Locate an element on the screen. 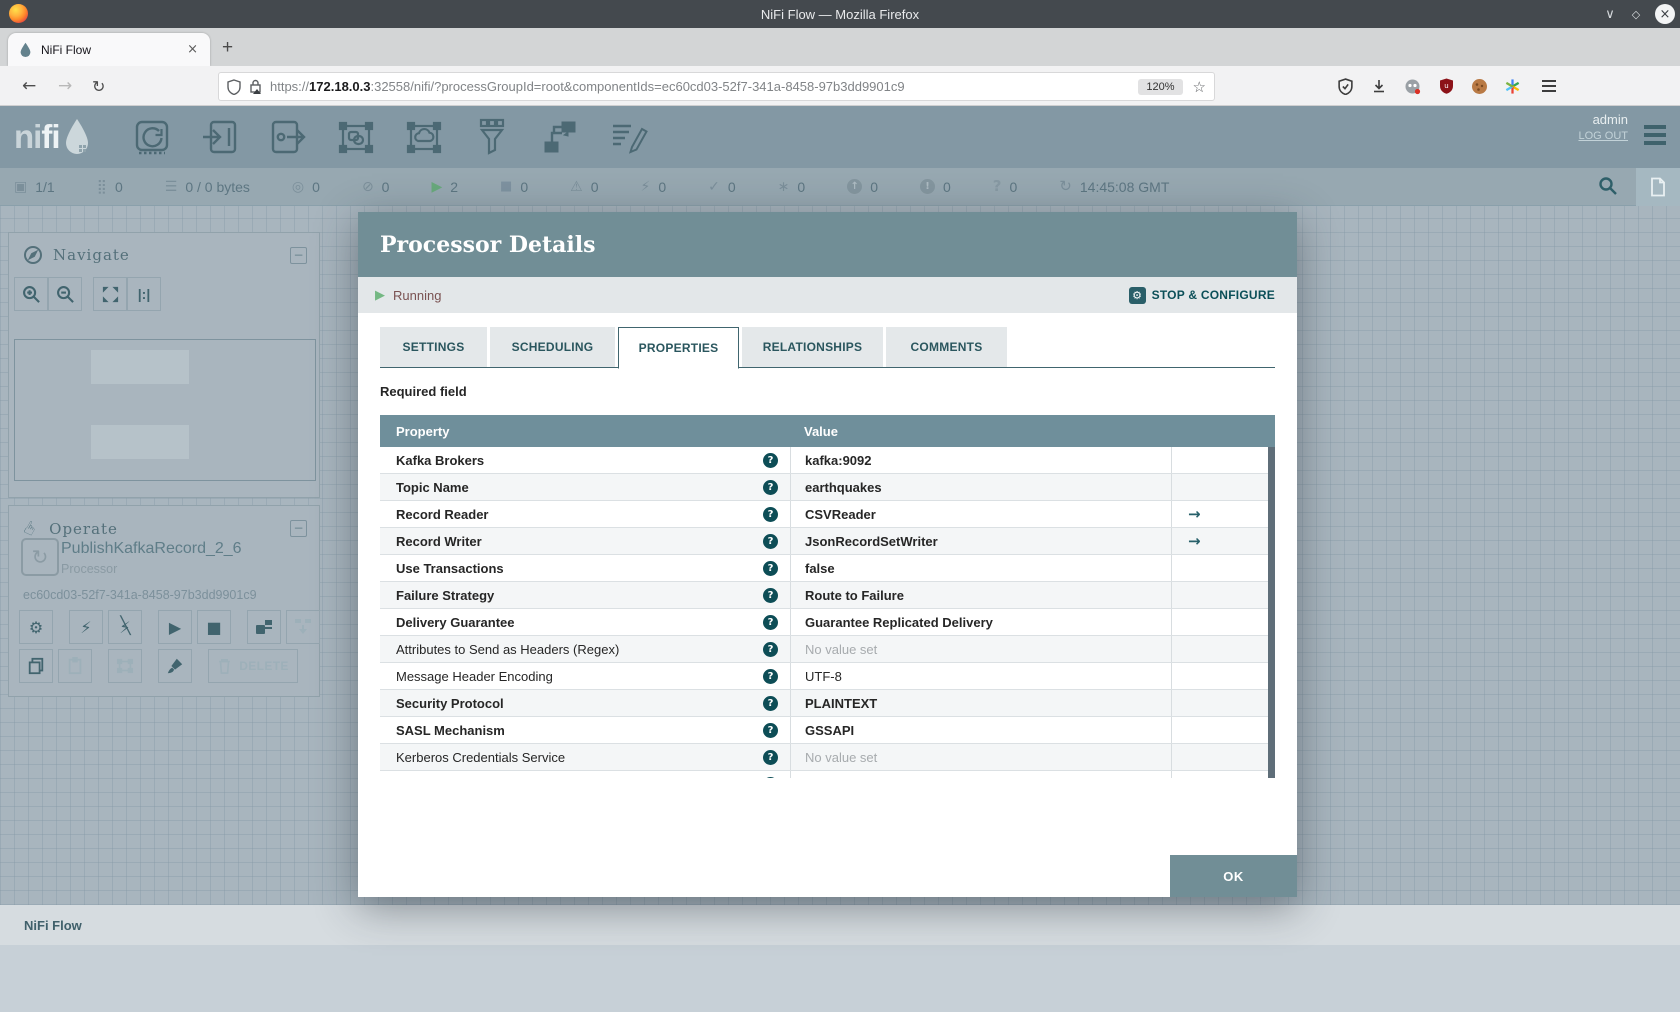 This screenshot has height=1012, width=1680. zoom-out-button is located at coordinates (65, 294).